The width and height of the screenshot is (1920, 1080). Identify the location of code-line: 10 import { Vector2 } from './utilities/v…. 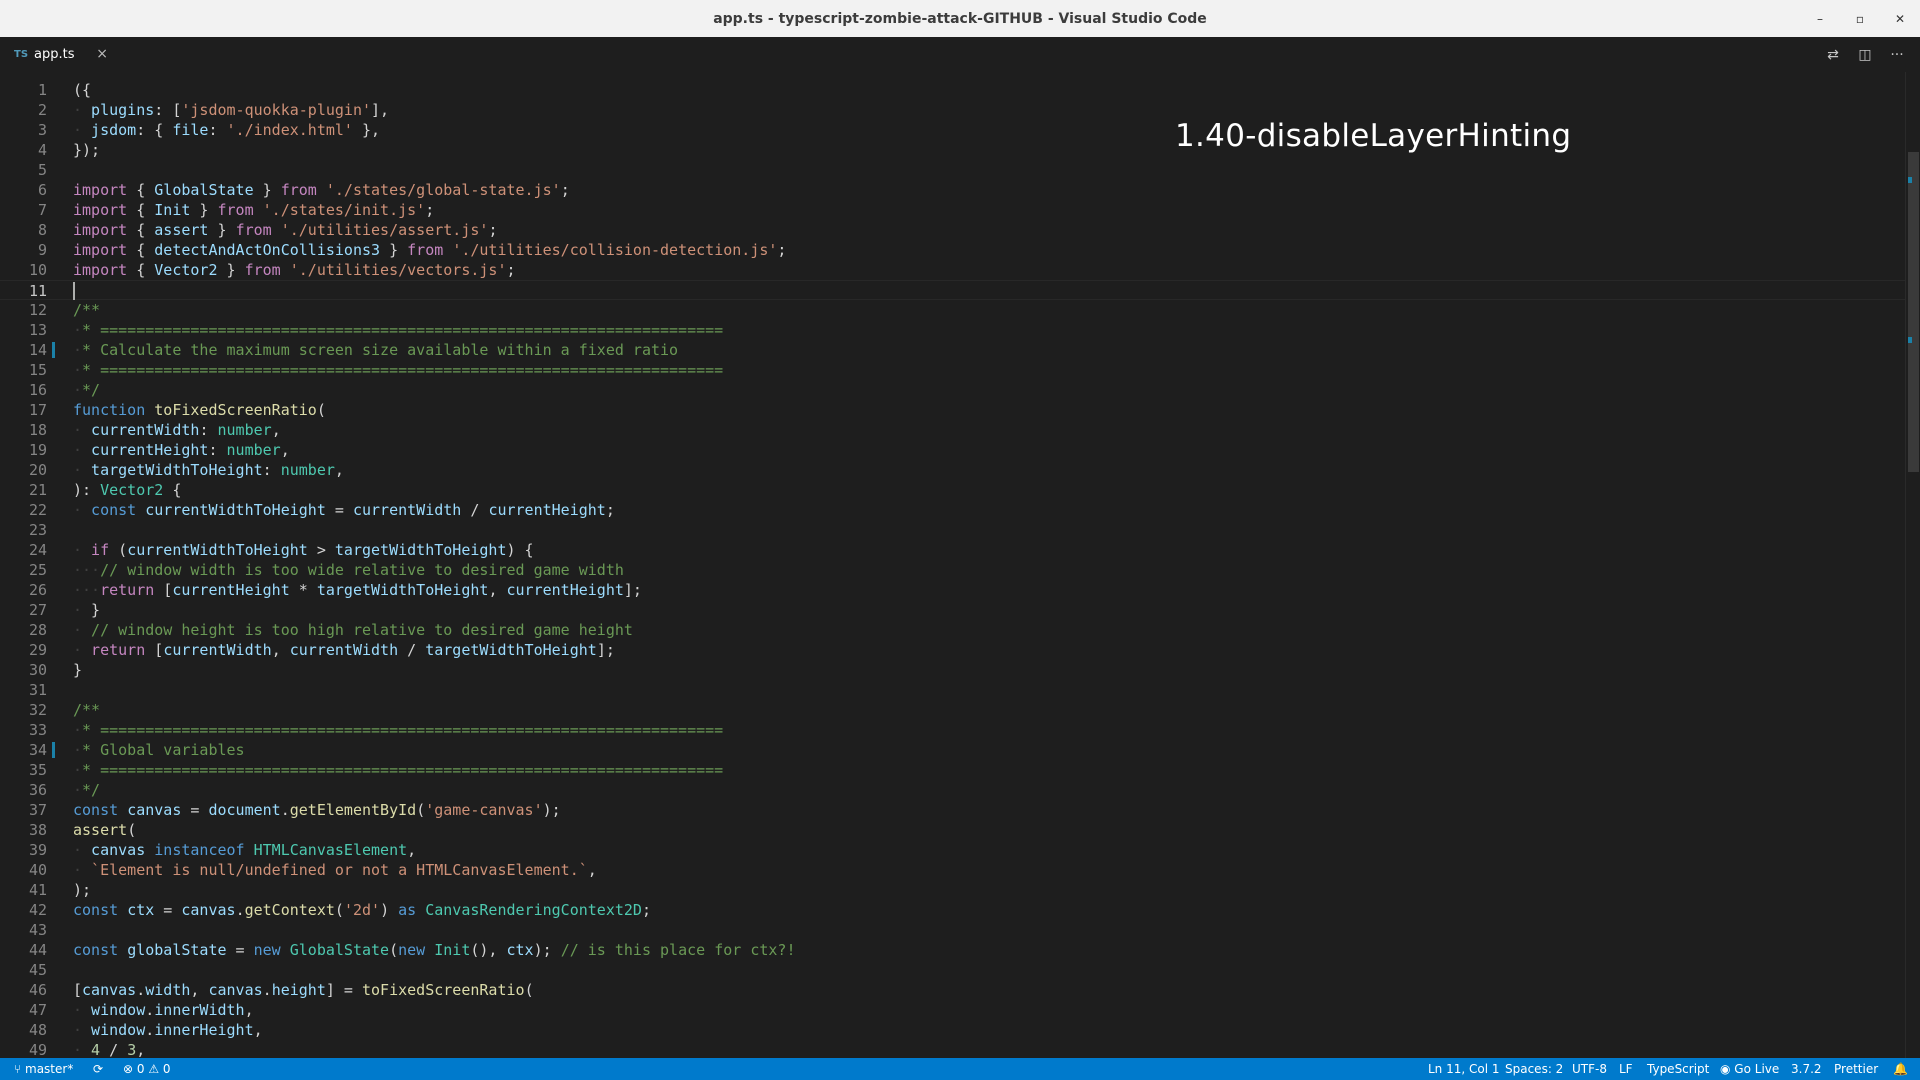
(952, 270).